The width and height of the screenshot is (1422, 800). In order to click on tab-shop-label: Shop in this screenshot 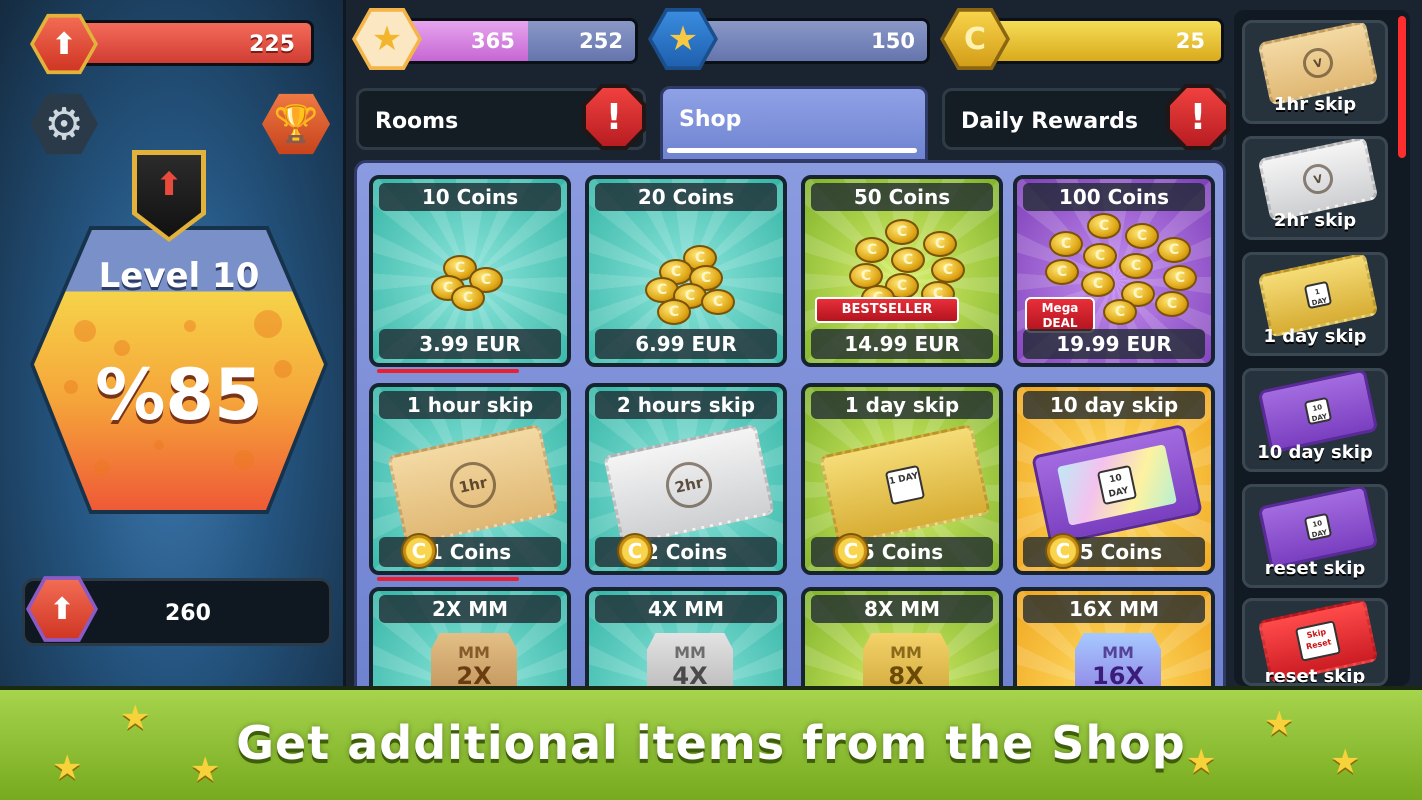, I will do `click(710, 119)`.